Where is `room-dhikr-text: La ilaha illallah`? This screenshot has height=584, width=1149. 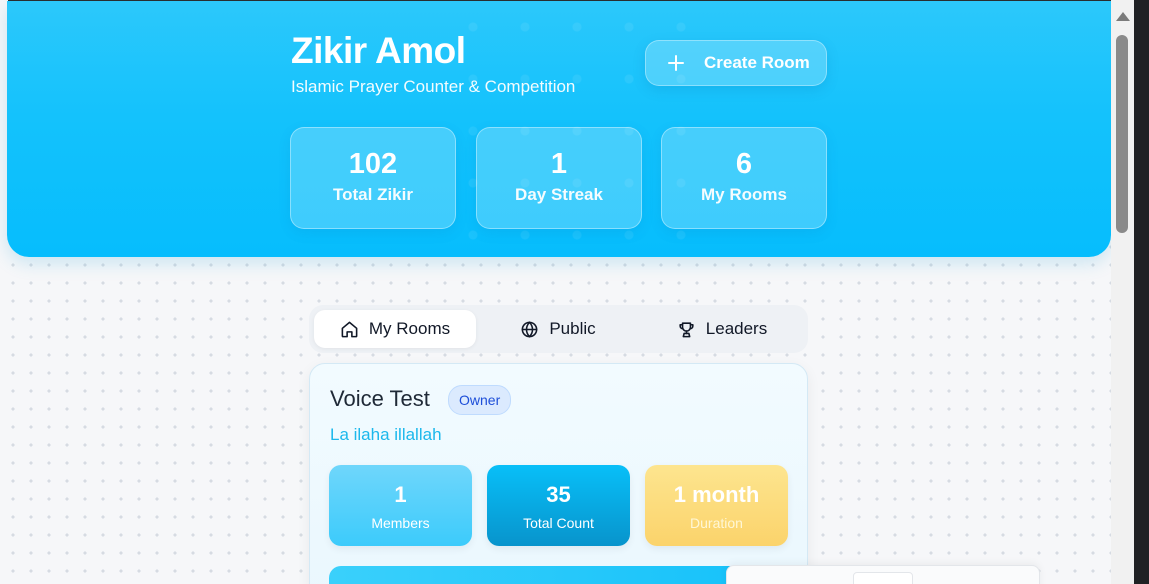 room-dhikr-text: La ilaha illallah is located at coordinates (386, 434).